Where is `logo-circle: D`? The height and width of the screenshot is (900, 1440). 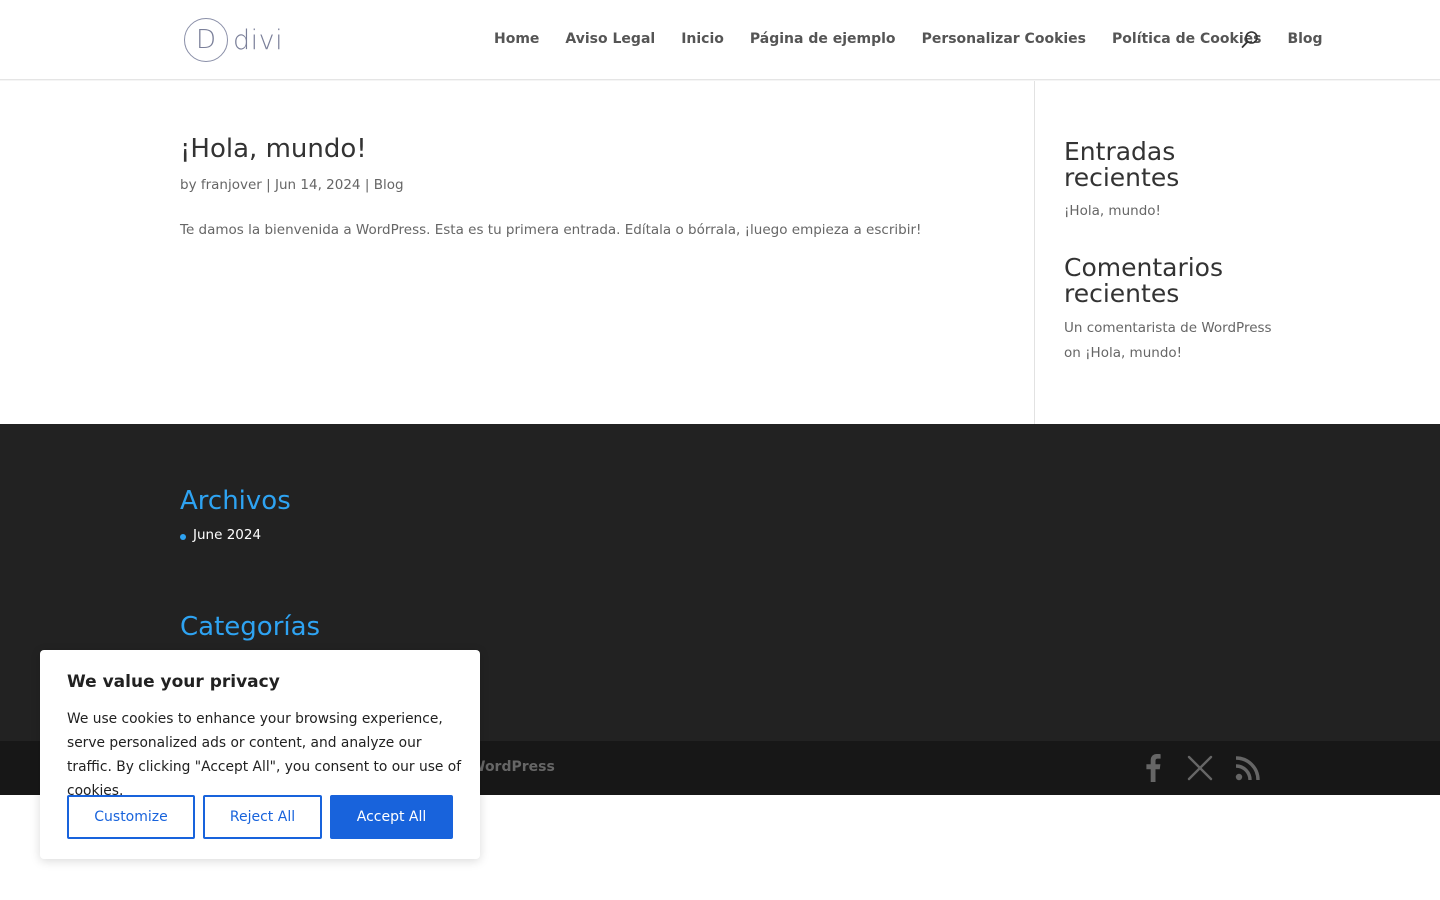 logo-circle: D is located at coordinates (206, 40).